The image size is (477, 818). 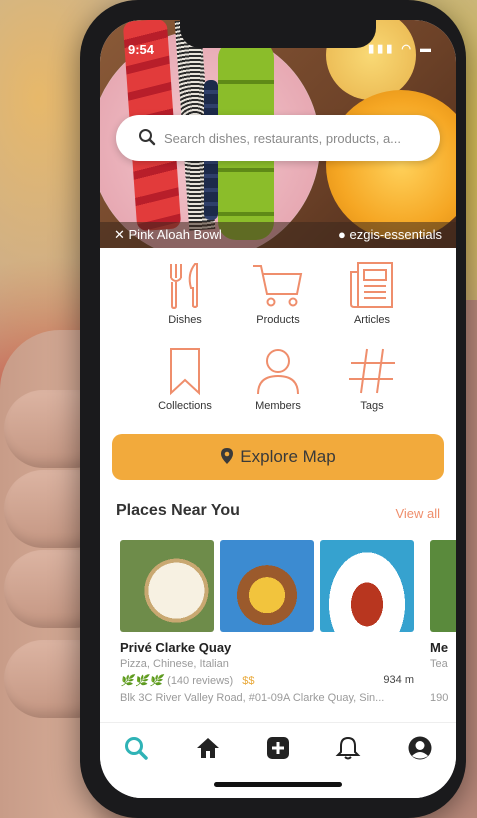 I want to click on category-label: Collections, so click(x=185, y=406).